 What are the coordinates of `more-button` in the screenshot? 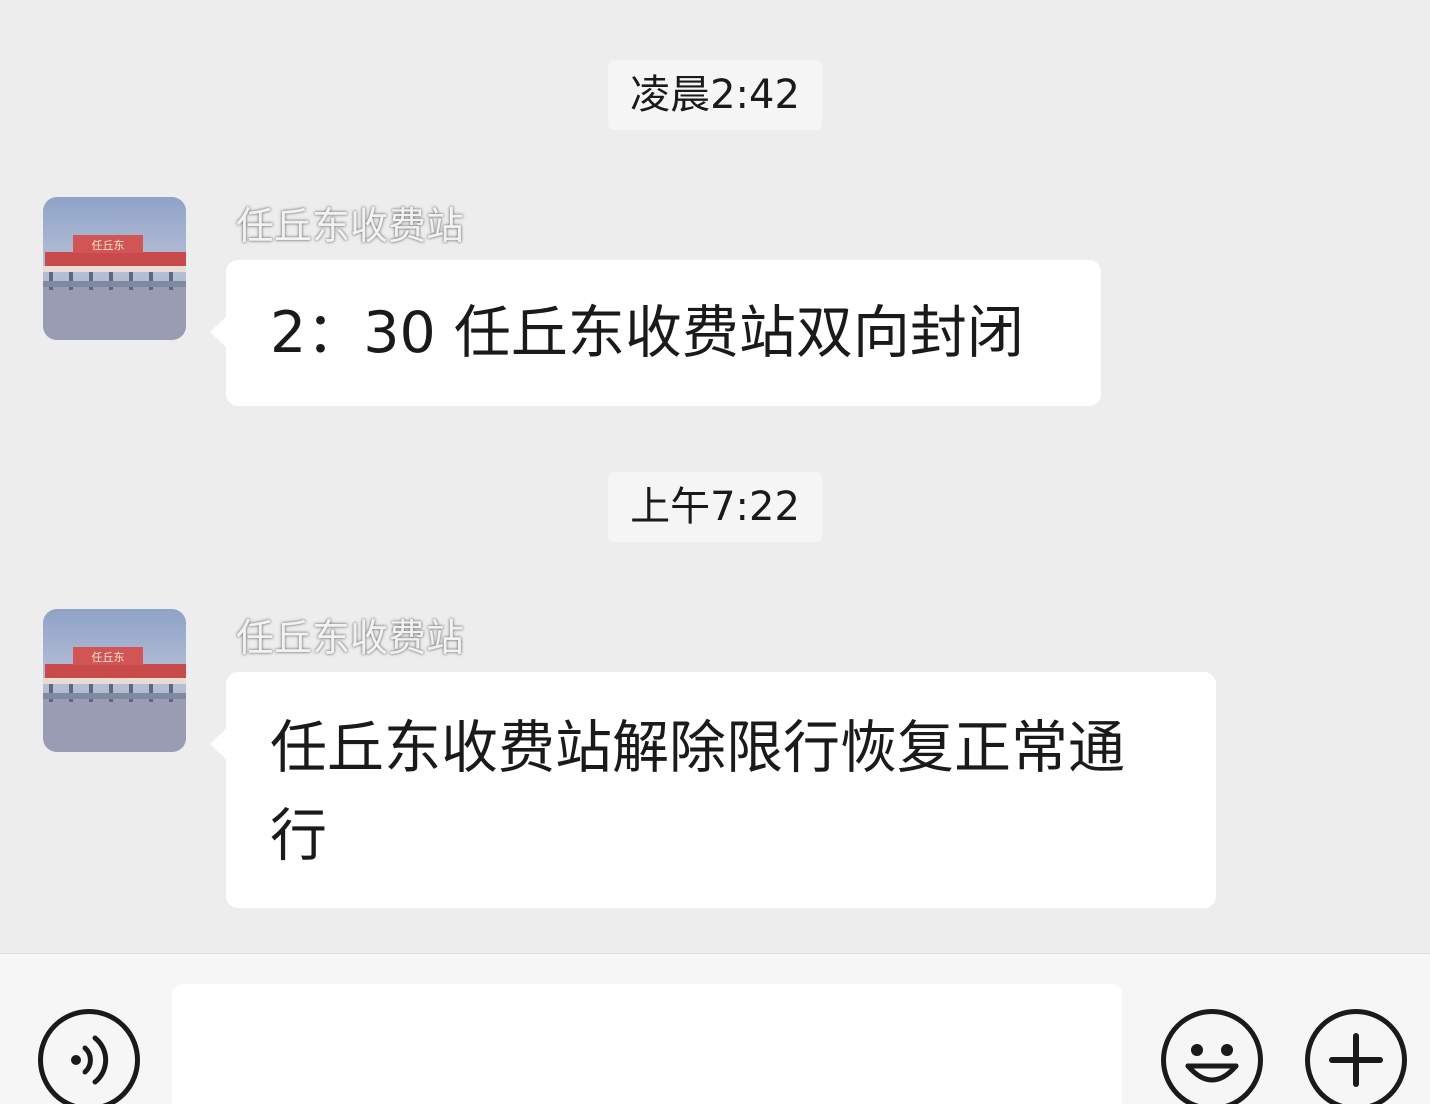 It's located at (1356, 1056).